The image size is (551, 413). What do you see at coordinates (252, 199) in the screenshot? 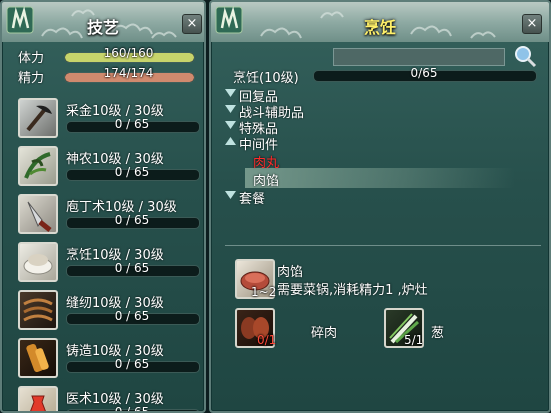
I see `category-label: 套餐` at bounding box center [252, 199].